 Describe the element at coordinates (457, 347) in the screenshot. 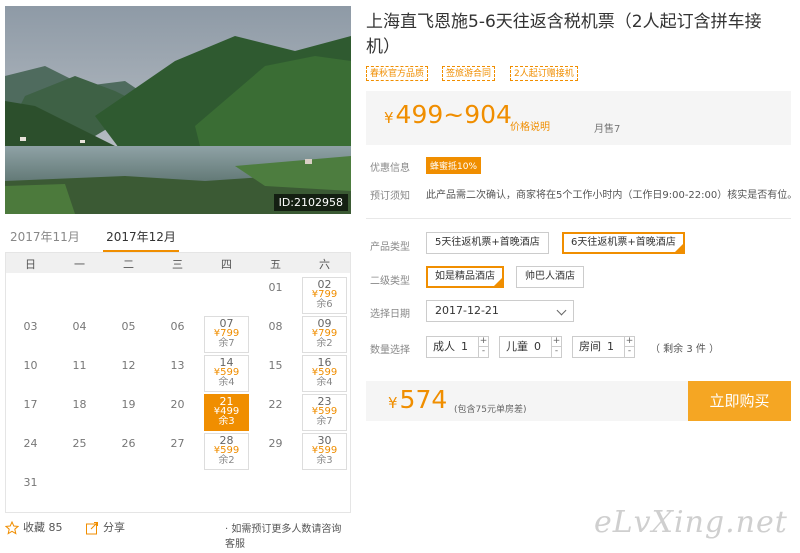

I see `adult-stepper: 成人 1 + -` at that location.